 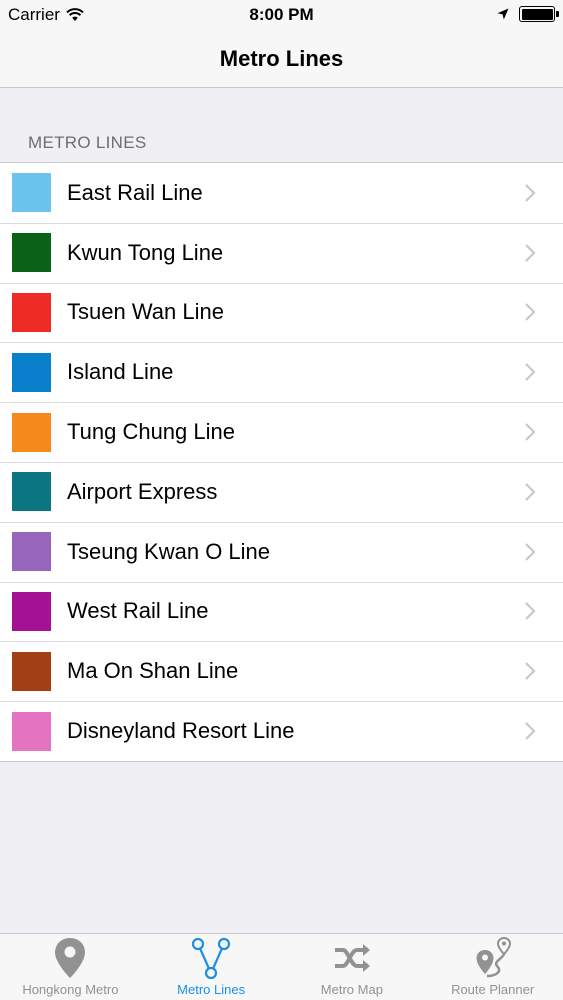 I want to click on metro-line-row: West Rail Line, so click(x=281, y=611).